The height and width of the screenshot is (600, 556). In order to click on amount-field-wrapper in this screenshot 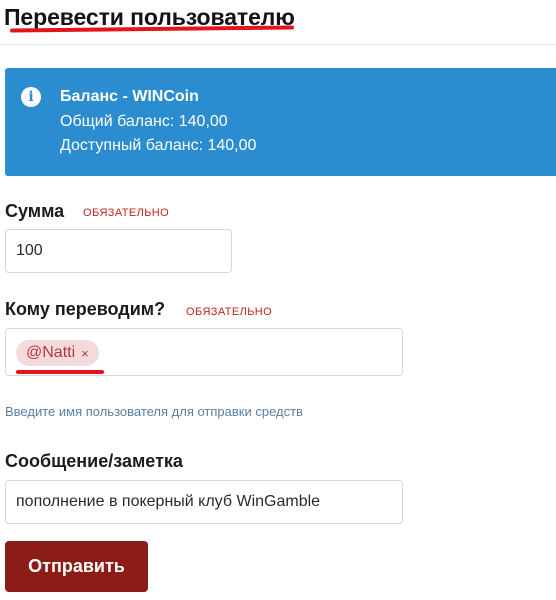, I will do `click(118, 251)`.